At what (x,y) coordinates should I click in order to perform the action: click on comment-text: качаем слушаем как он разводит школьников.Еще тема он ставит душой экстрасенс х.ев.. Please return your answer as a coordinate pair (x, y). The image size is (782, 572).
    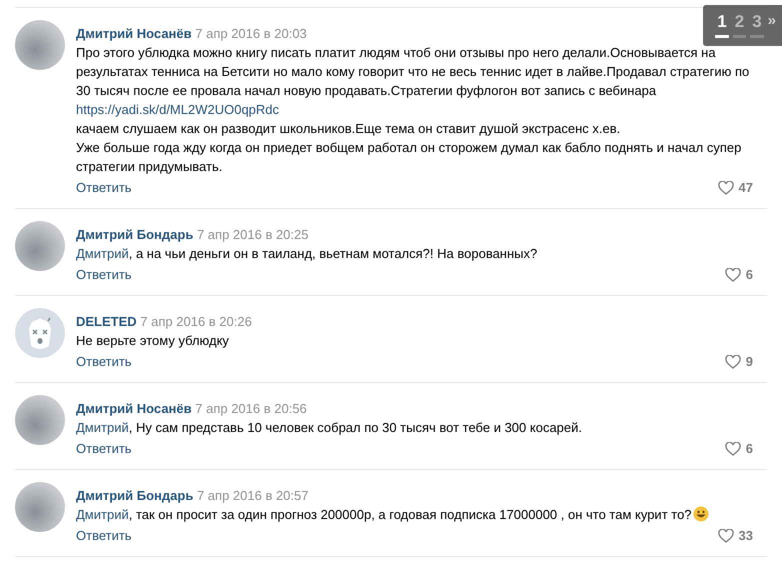
    Looking at the image, I should click on (349, 129).